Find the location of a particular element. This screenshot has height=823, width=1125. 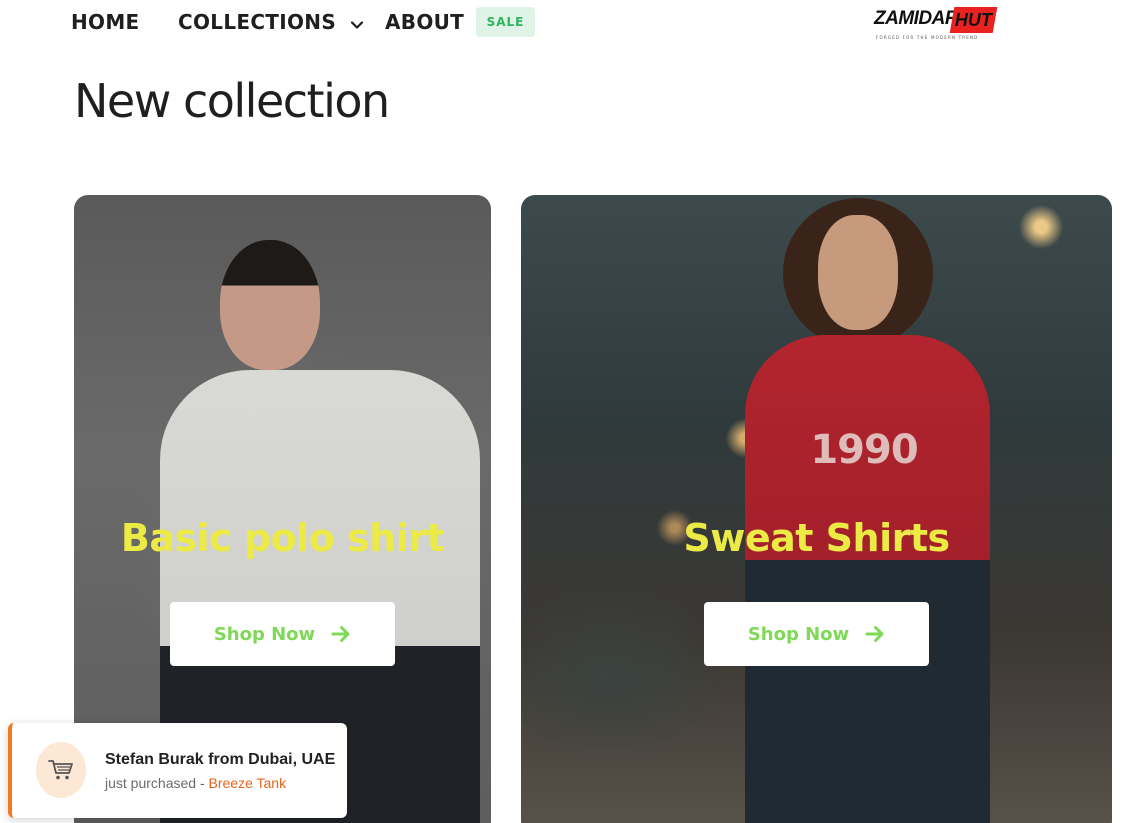

brand-logo: ZAMIDAR HUT FORGED FOR THE MODERN TREND is located at coordinates (936, 24).